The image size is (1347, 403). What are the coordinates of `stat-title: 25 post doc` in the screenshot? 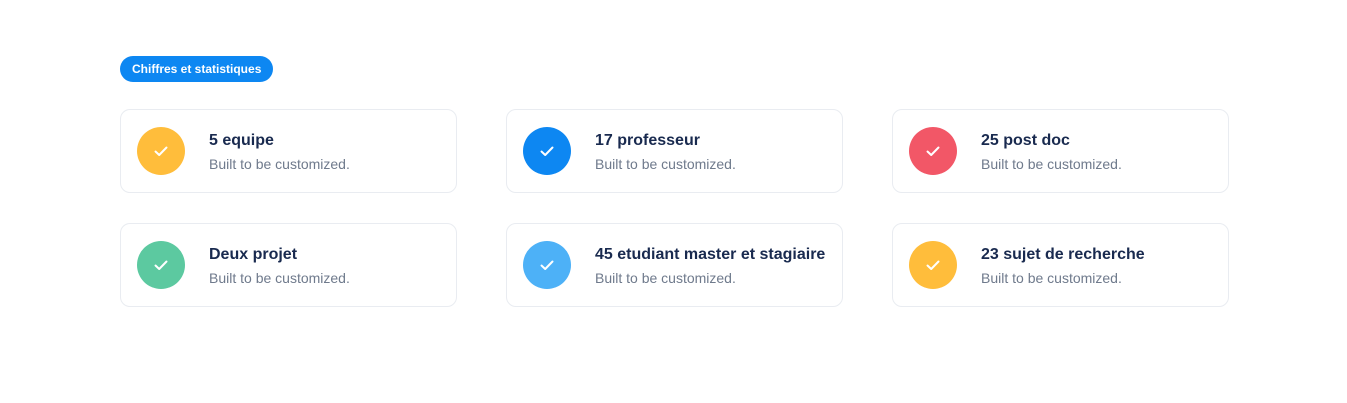 It's located at (1025, 140).